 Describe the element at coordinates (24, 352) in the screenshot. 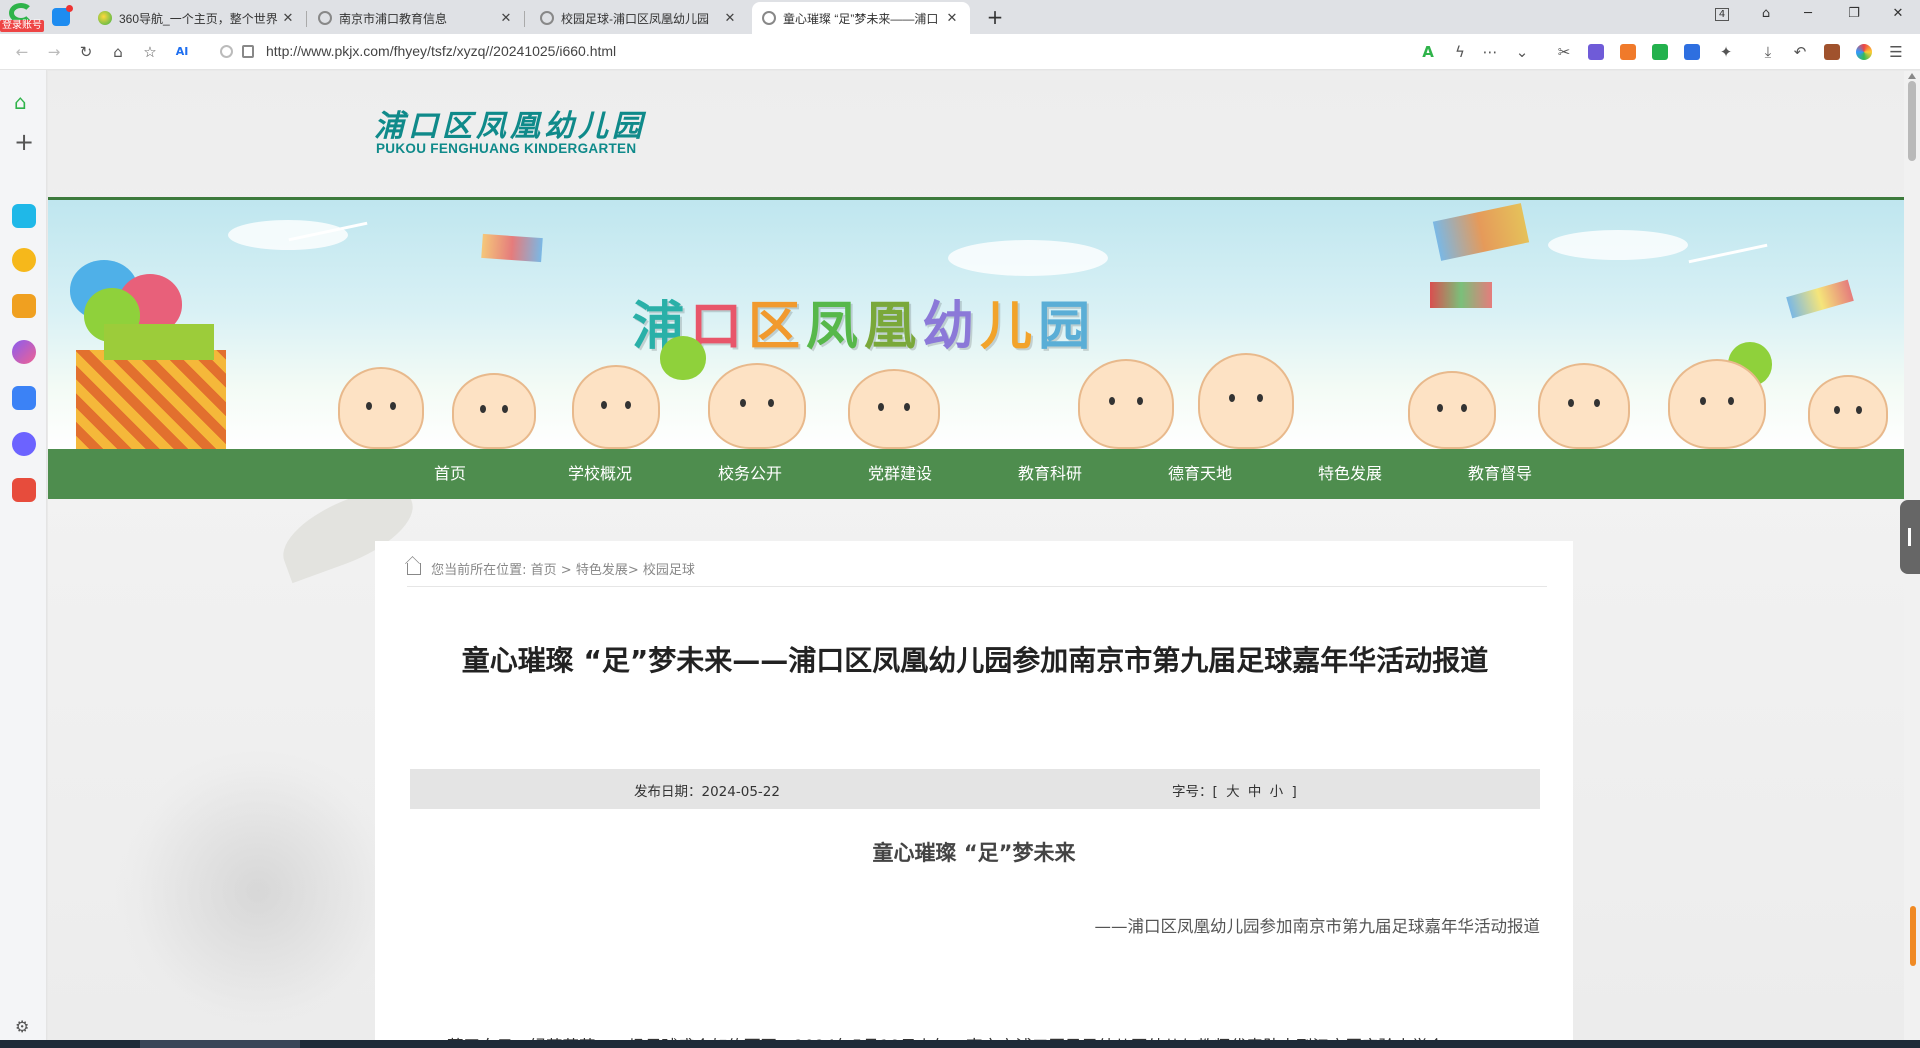

I see `sidebar-ai-chat-icon` at that location.